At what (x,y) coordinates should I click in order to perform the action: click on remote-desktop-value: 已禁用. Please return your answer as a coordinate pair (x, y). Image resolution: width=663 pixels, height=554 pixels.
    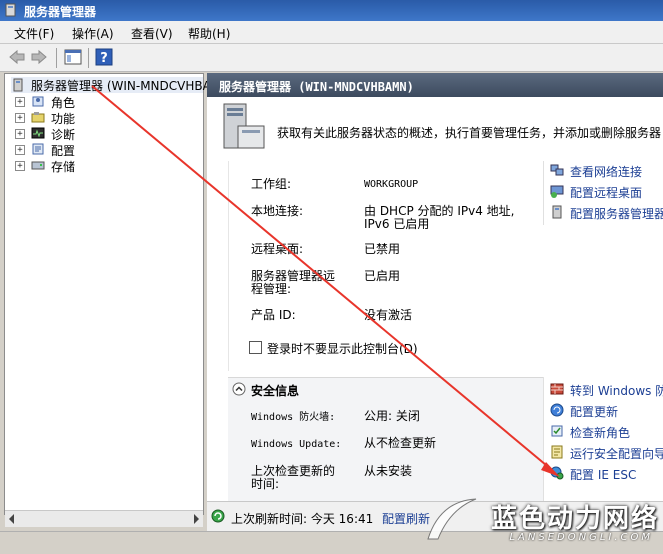
    Looking at the image, I should click on (382, 249).